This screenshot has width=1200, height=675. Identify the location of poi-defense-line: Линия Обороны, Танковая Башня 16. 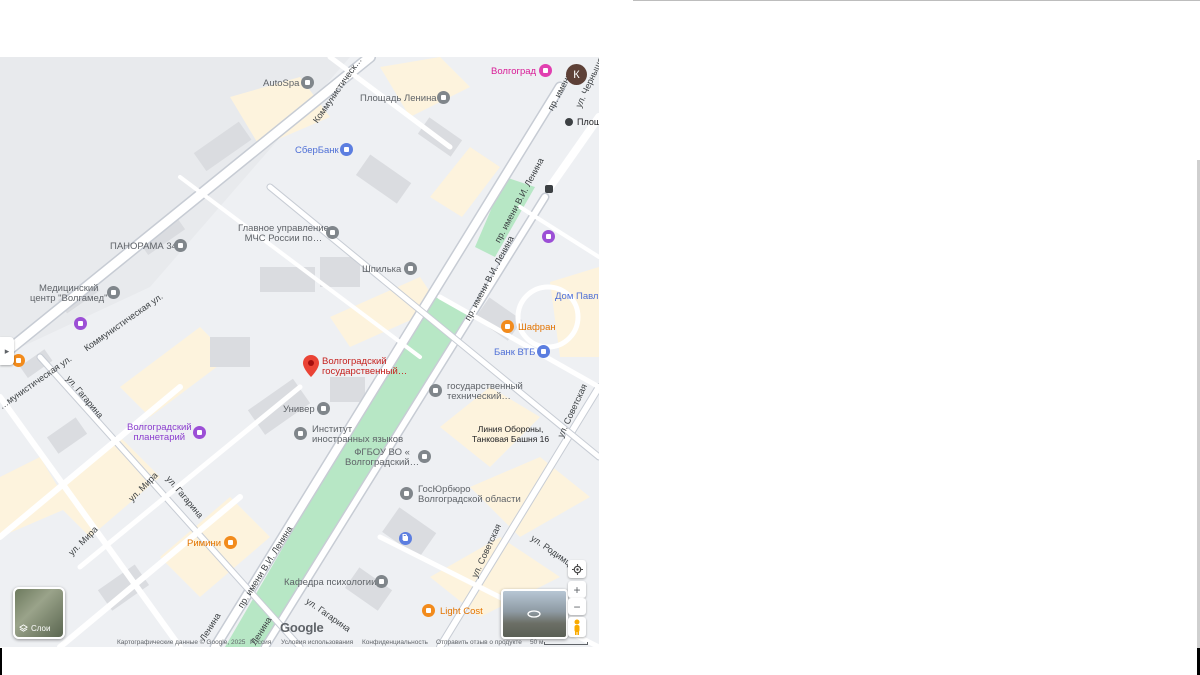
(510, 434).